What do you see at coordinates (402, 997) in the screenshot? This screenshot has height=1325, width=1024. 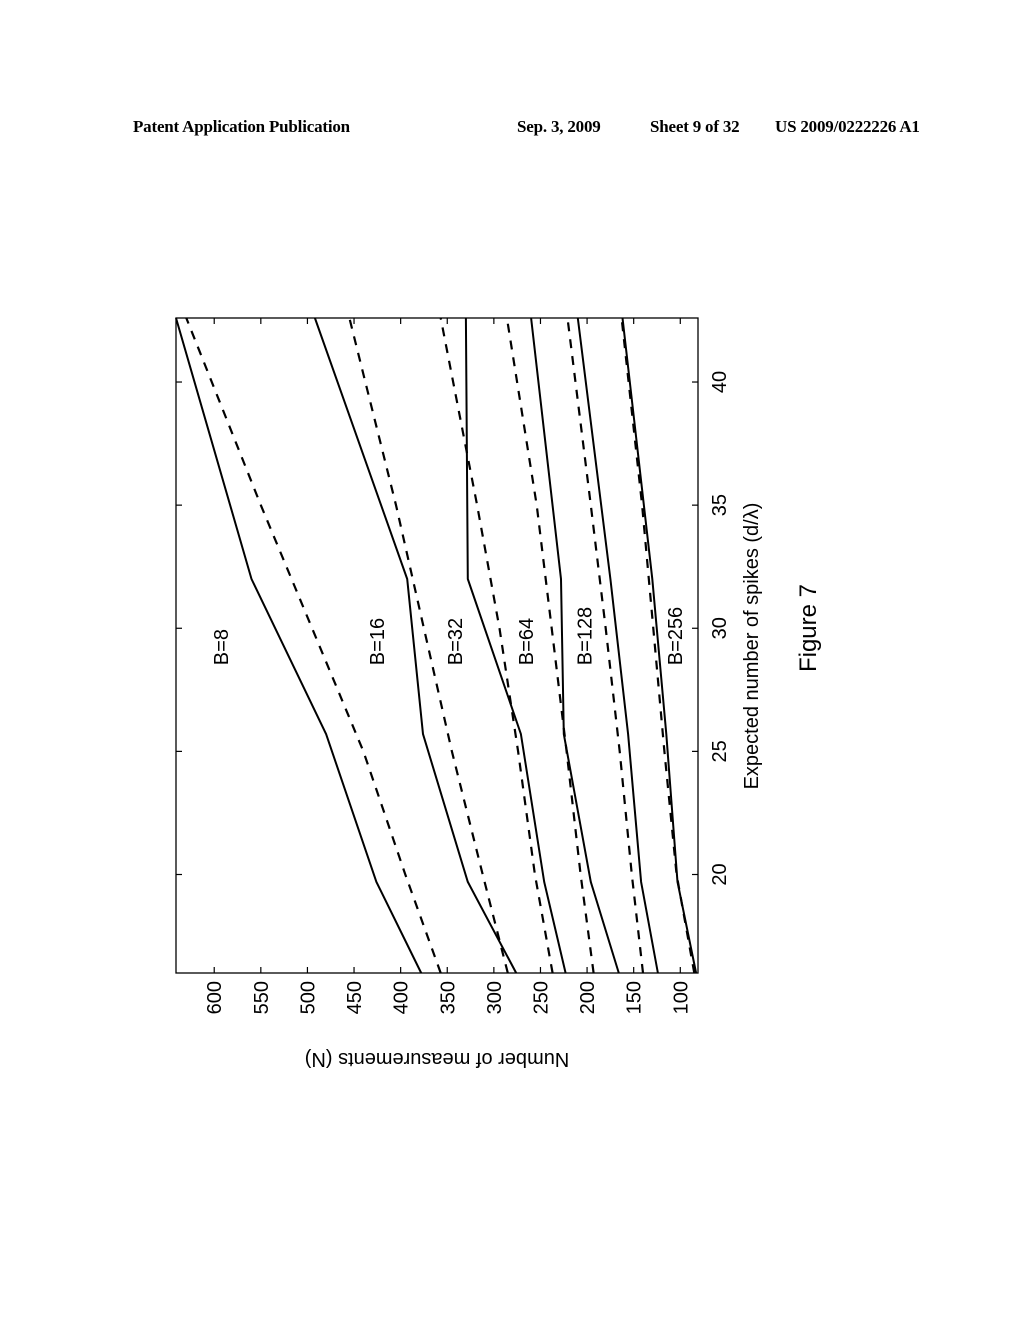 I see `y-tick-label: 400` at bounding box center [402, 997].